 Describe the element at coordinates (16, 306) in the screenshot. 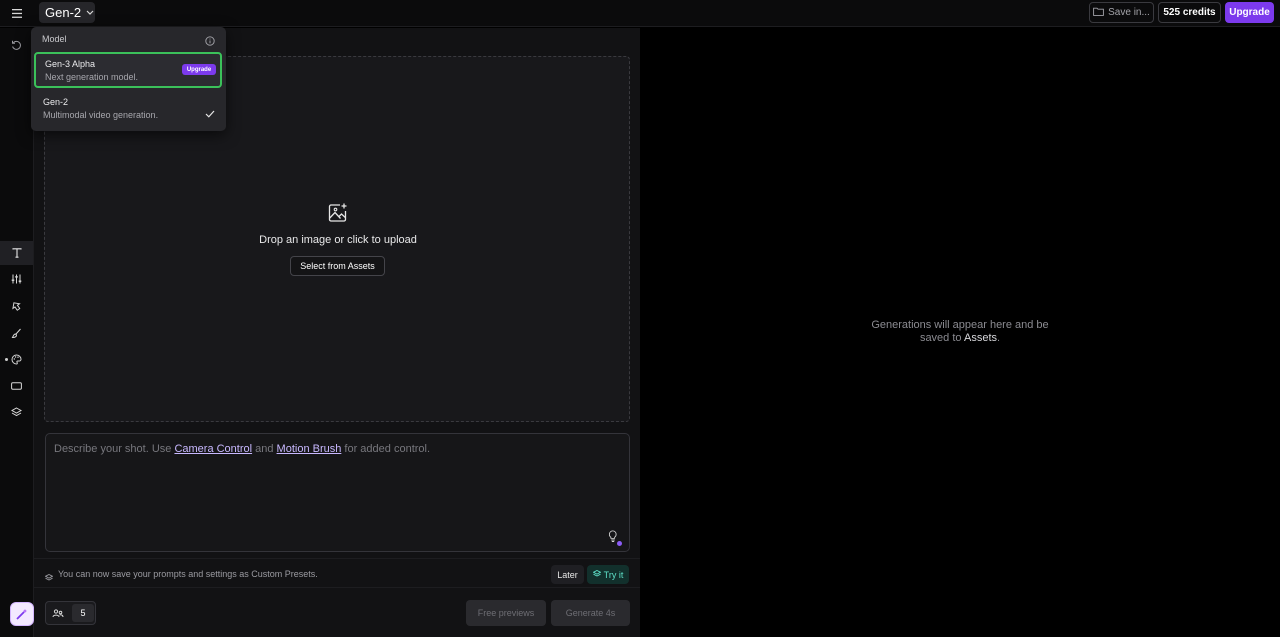

I see `camera-control-icon` at that location.